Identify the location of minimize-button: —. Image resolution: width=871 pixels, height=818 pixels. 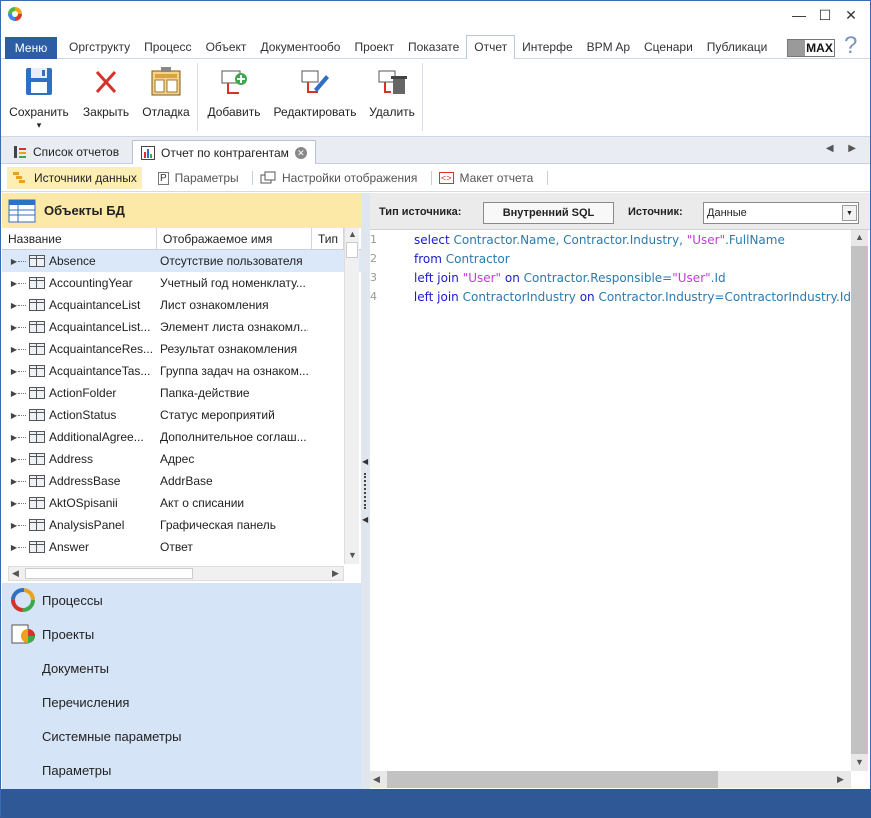
(799, 15).